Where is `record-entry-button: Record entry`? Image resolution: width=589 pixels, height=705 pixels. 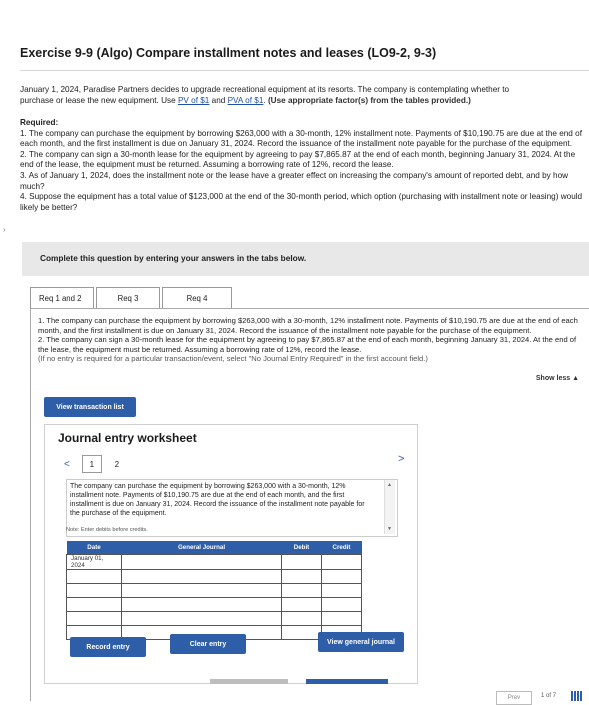
record-entry-button: Record entry is located at coordinates (108, 647).